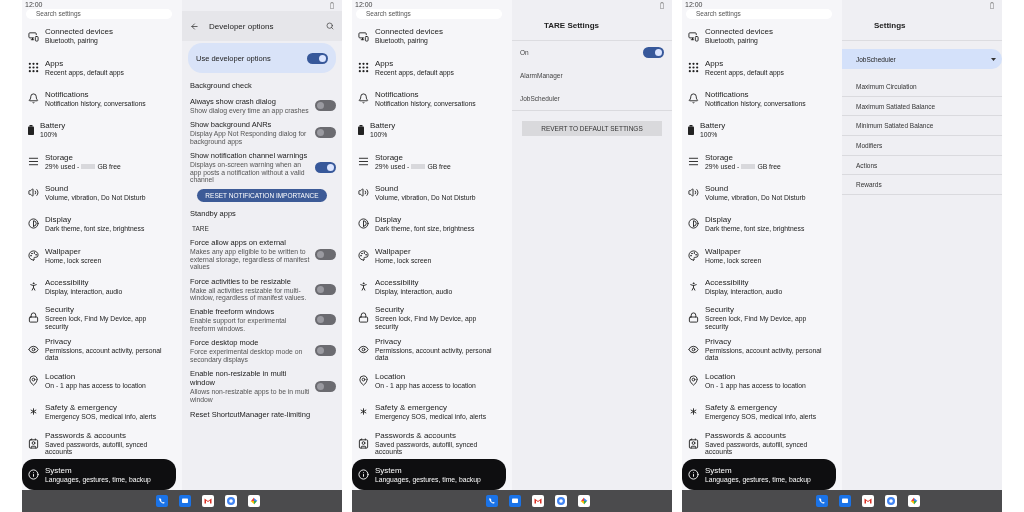  Describe the element at coordinates (571, 25) in the screenshot. I see `screen-title: TARE Settings` at that location.